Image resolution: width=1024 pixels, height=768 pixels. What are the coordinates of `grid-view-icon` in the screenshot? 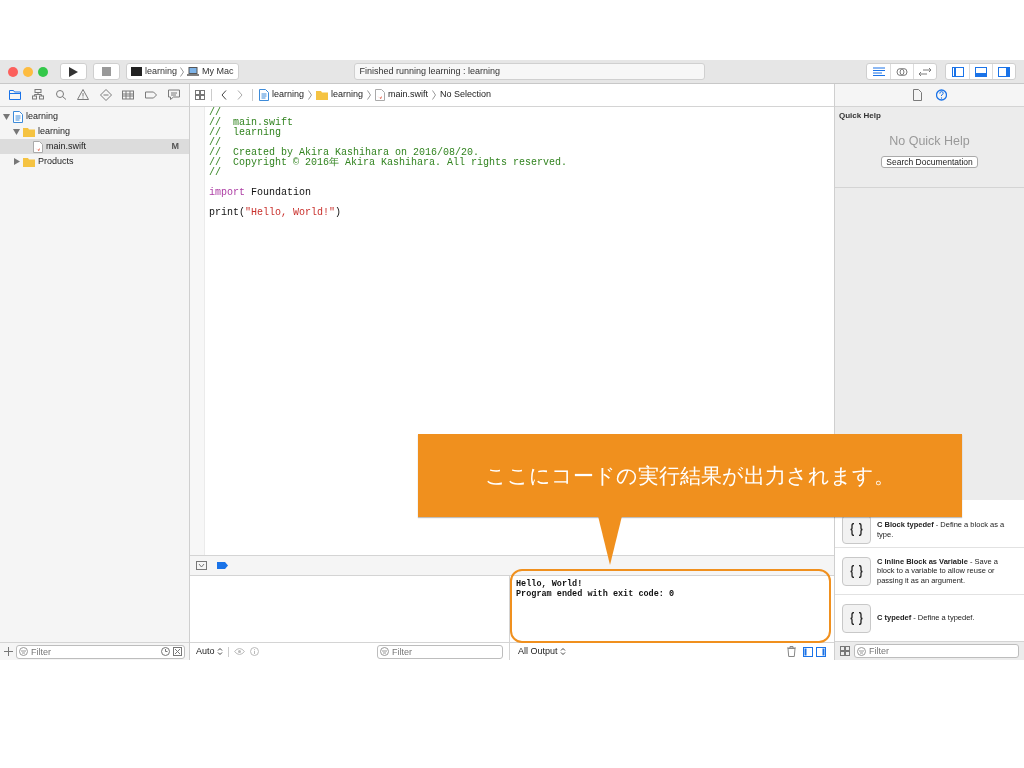 It's located at (845, 651).